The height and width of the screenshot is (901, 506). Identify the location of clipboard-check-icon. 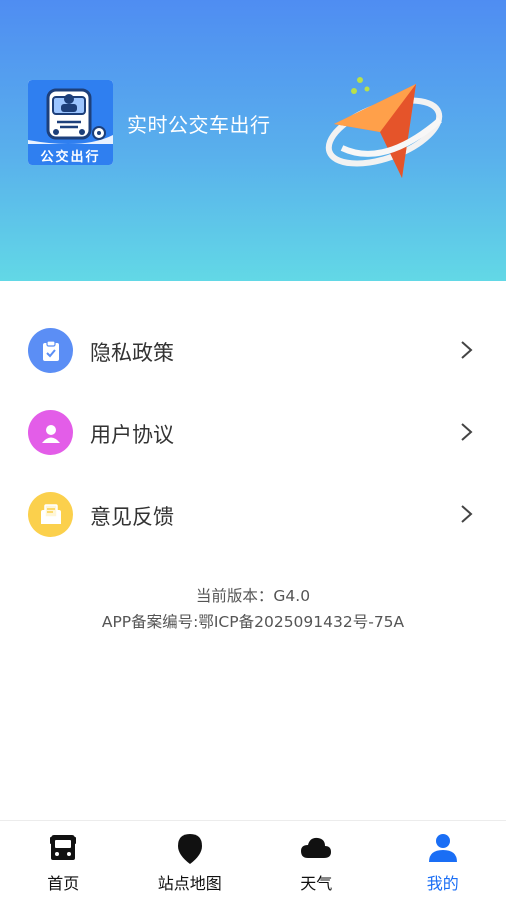
(50, 350).